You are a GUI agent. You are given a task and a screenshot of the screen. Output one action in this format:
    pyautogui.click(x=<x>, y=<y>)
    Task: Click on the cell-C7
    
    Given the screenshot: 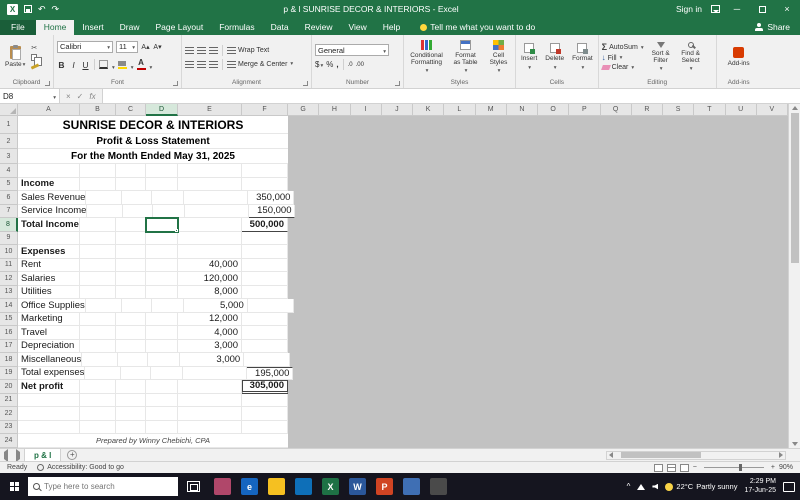 What is the action you would take?
    pyautogui.click(x=138, y=211)
    